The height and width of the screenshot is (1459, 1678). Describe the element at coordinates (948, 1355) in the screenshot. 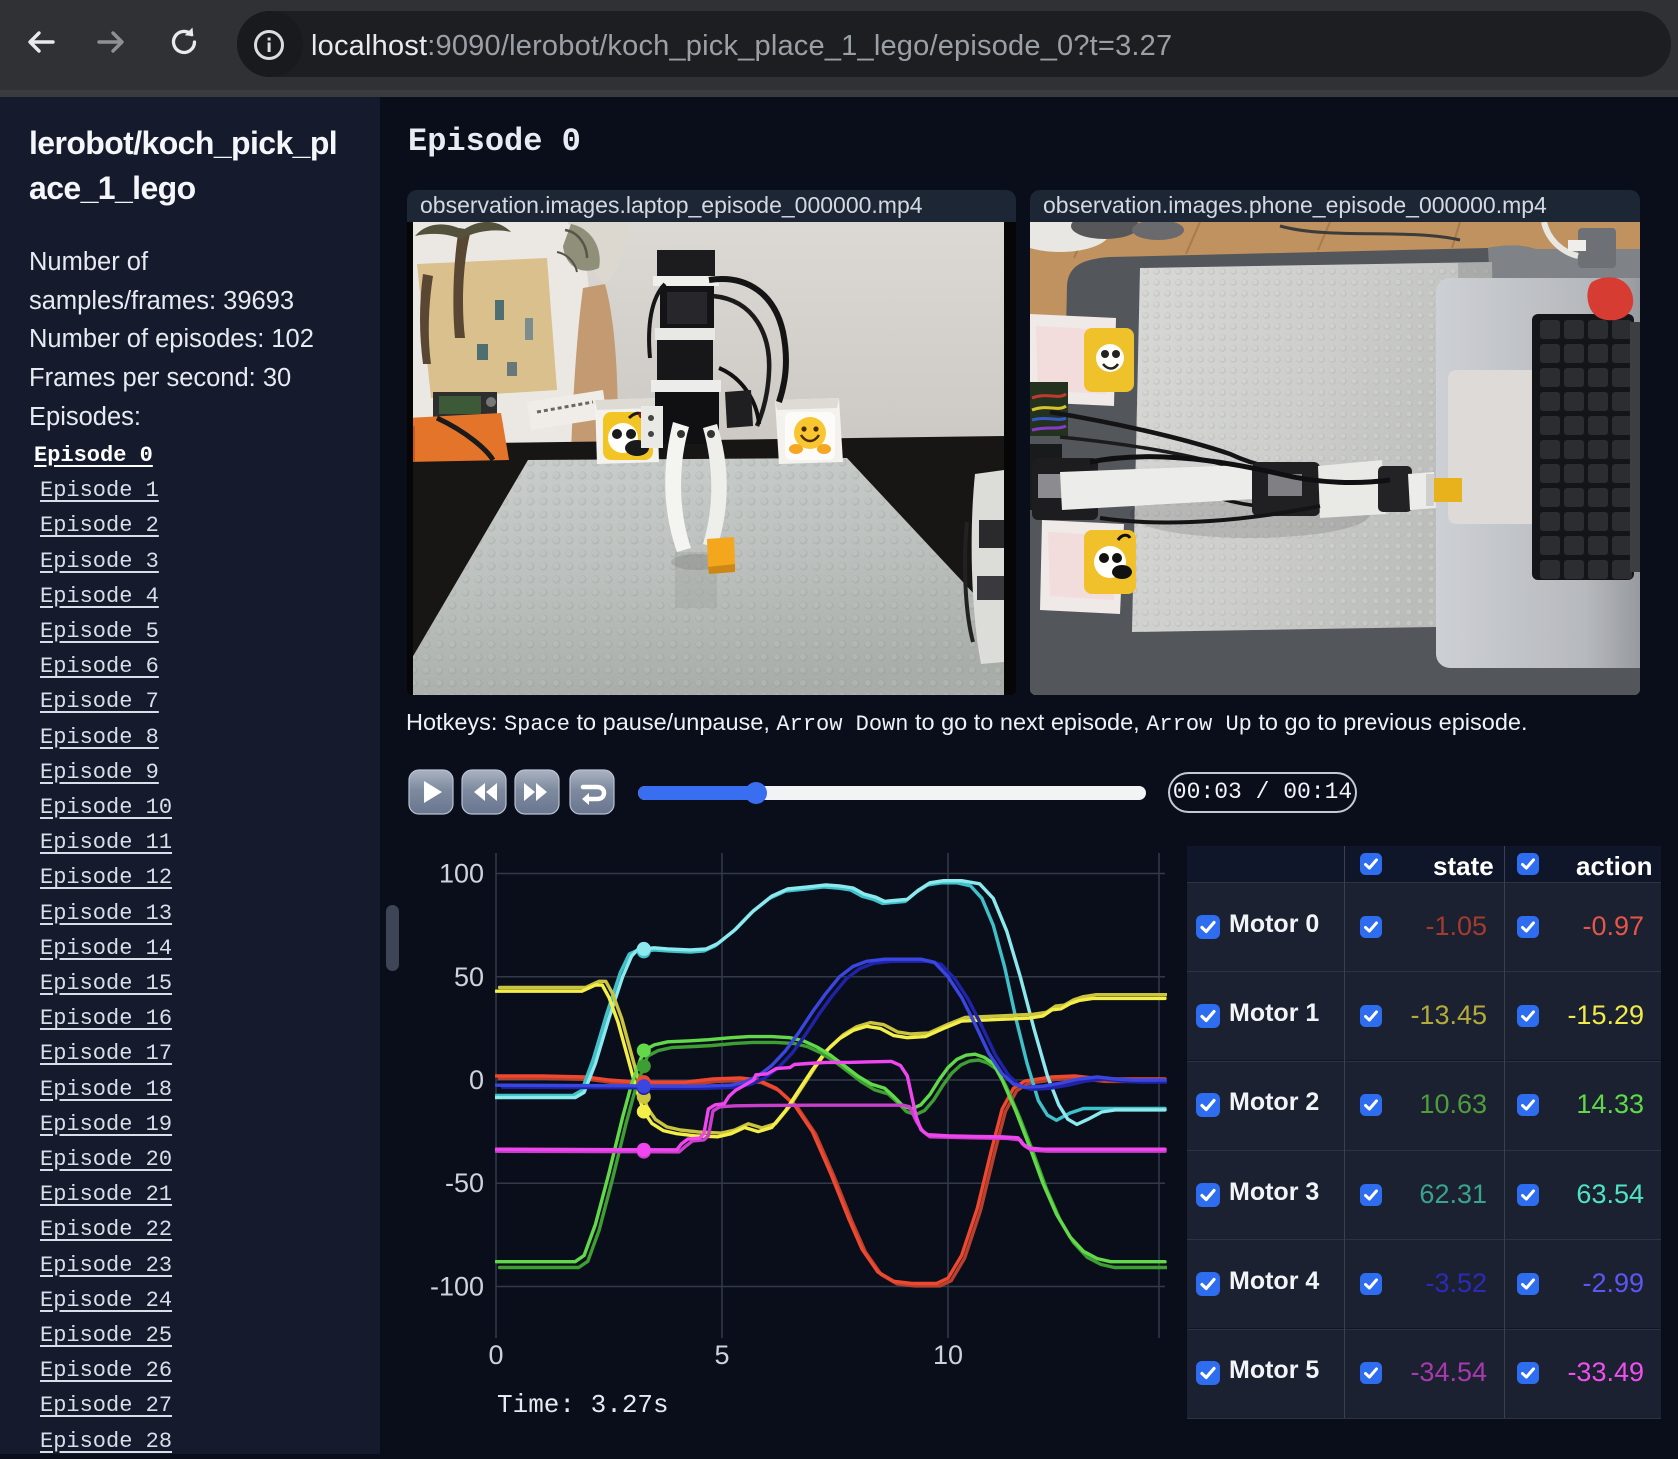

I see `svg-text: 10` at that location.